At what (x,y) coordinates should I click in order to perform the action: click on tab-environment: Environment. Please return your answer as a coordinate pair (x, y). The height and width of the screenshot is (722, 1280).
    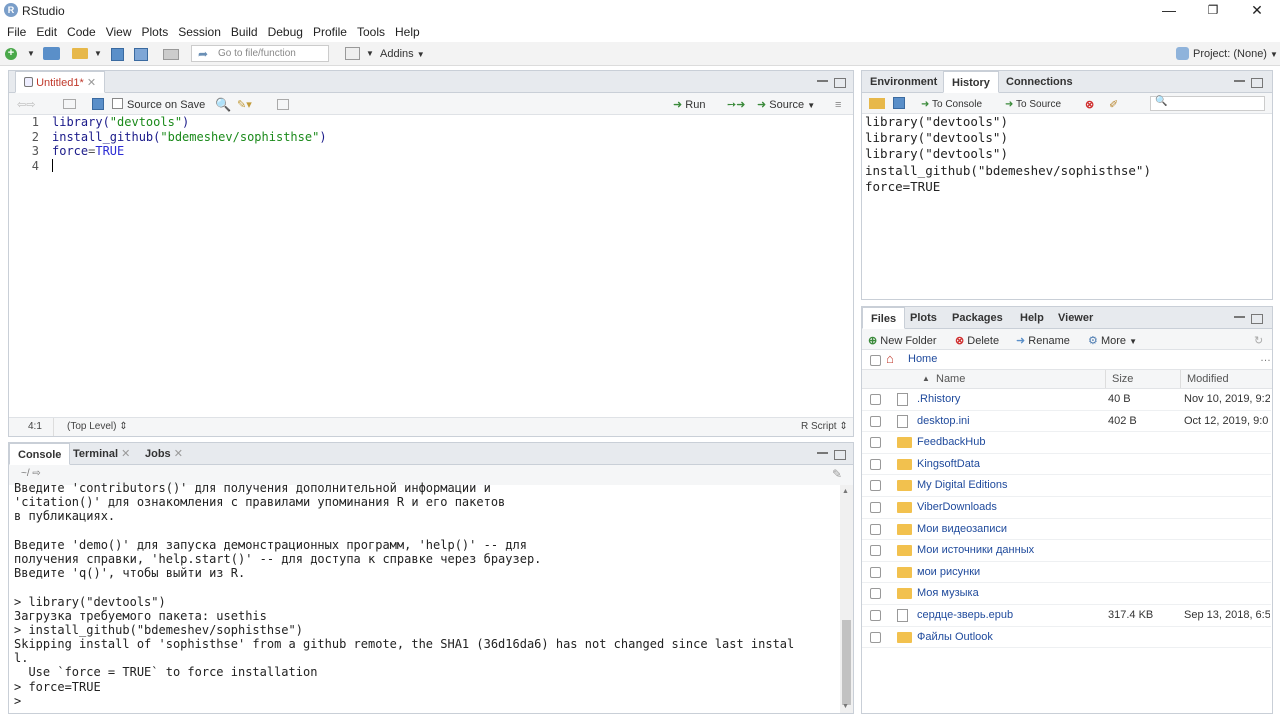
    Looking at the image, I should click on (903, 82).